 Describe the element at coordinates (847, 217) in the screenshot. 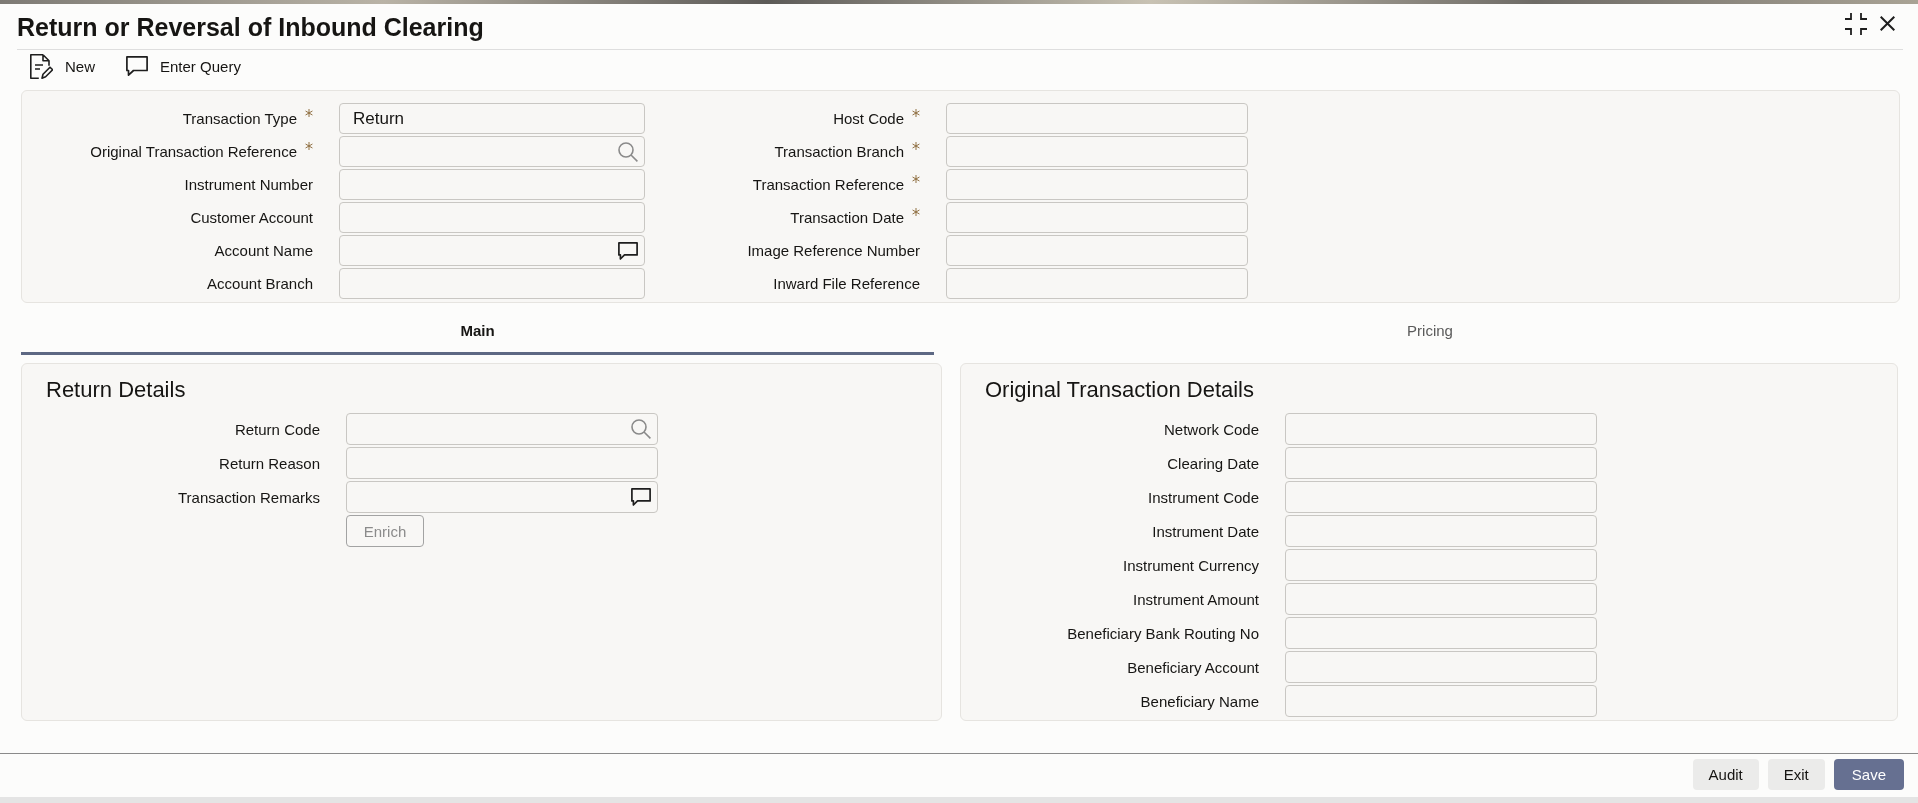

I see `field-label: Transaction Date` at that location.